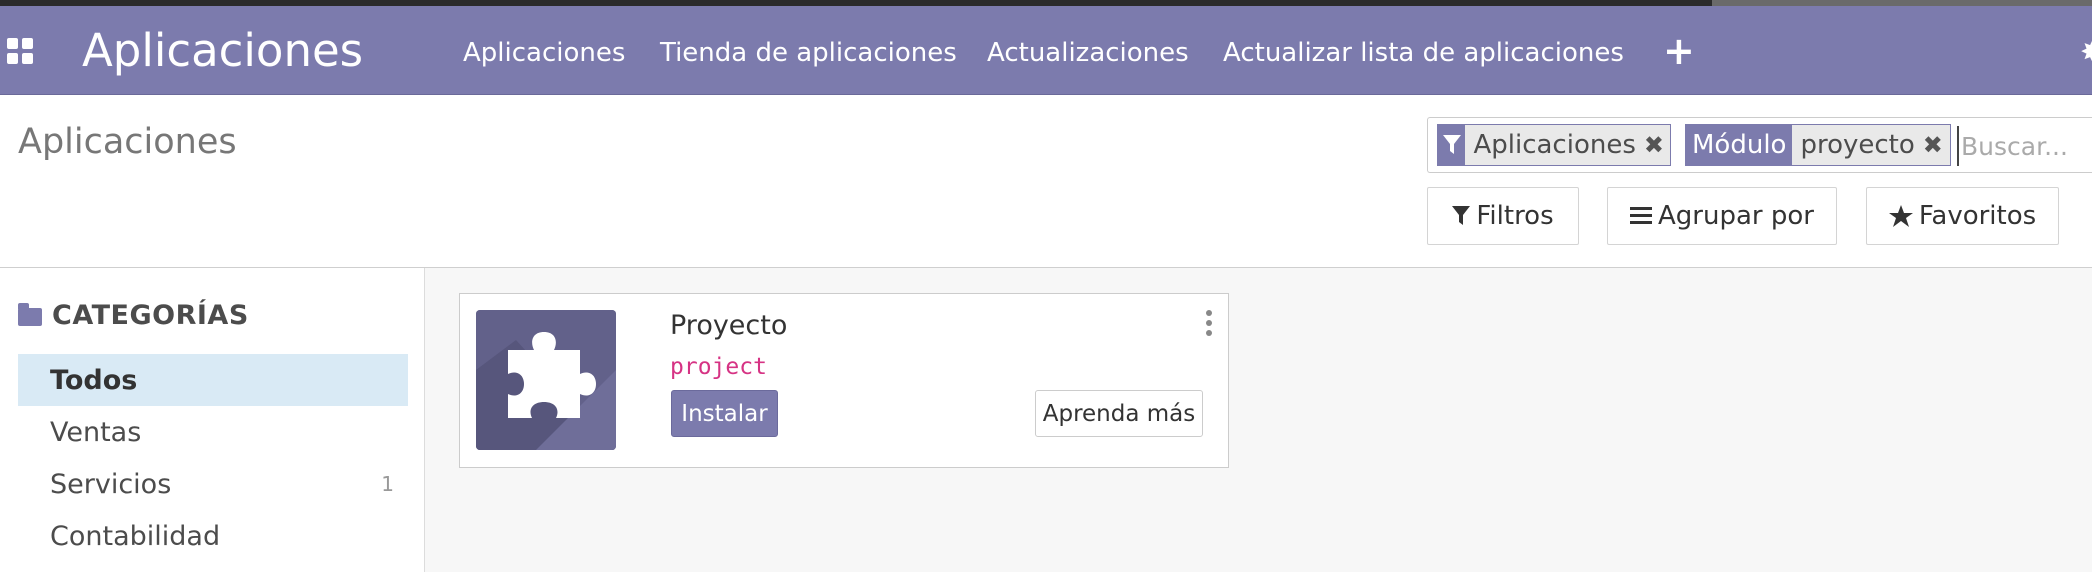  What do you see at coordinates (1739, 145) in the screenshot?
I see `facet-modulo-label: Módulo` at bounding box center [1739, 145].